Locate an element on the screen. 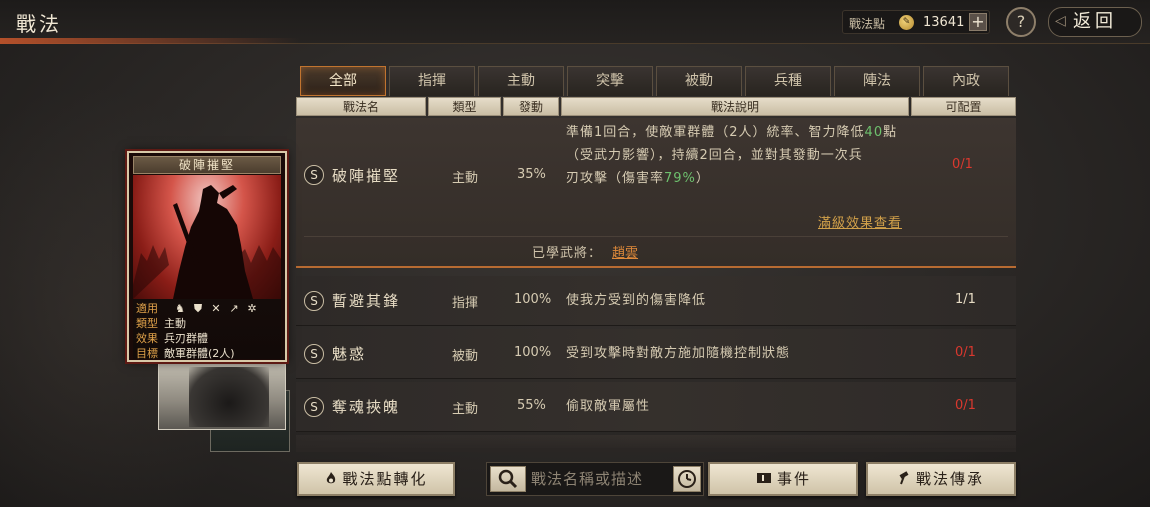 This screenshot has height=507, width=1150. stacked-card-middle is located at coordinates (222, 394).